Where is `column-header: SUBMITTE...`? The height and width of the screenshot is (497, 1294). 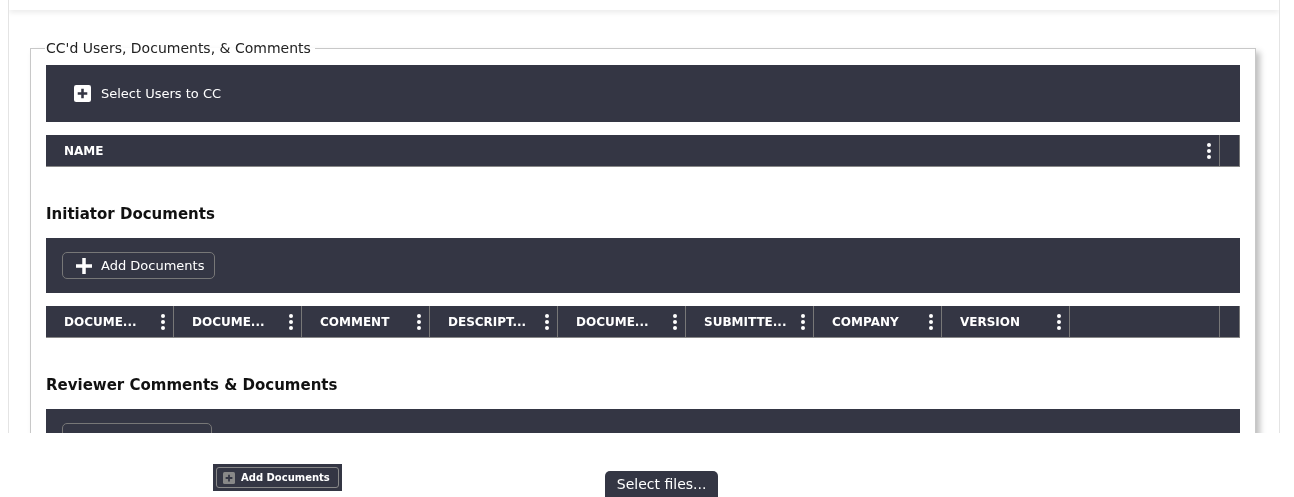
column-header: SUBMITTE... is located at coordinates (750, 321).